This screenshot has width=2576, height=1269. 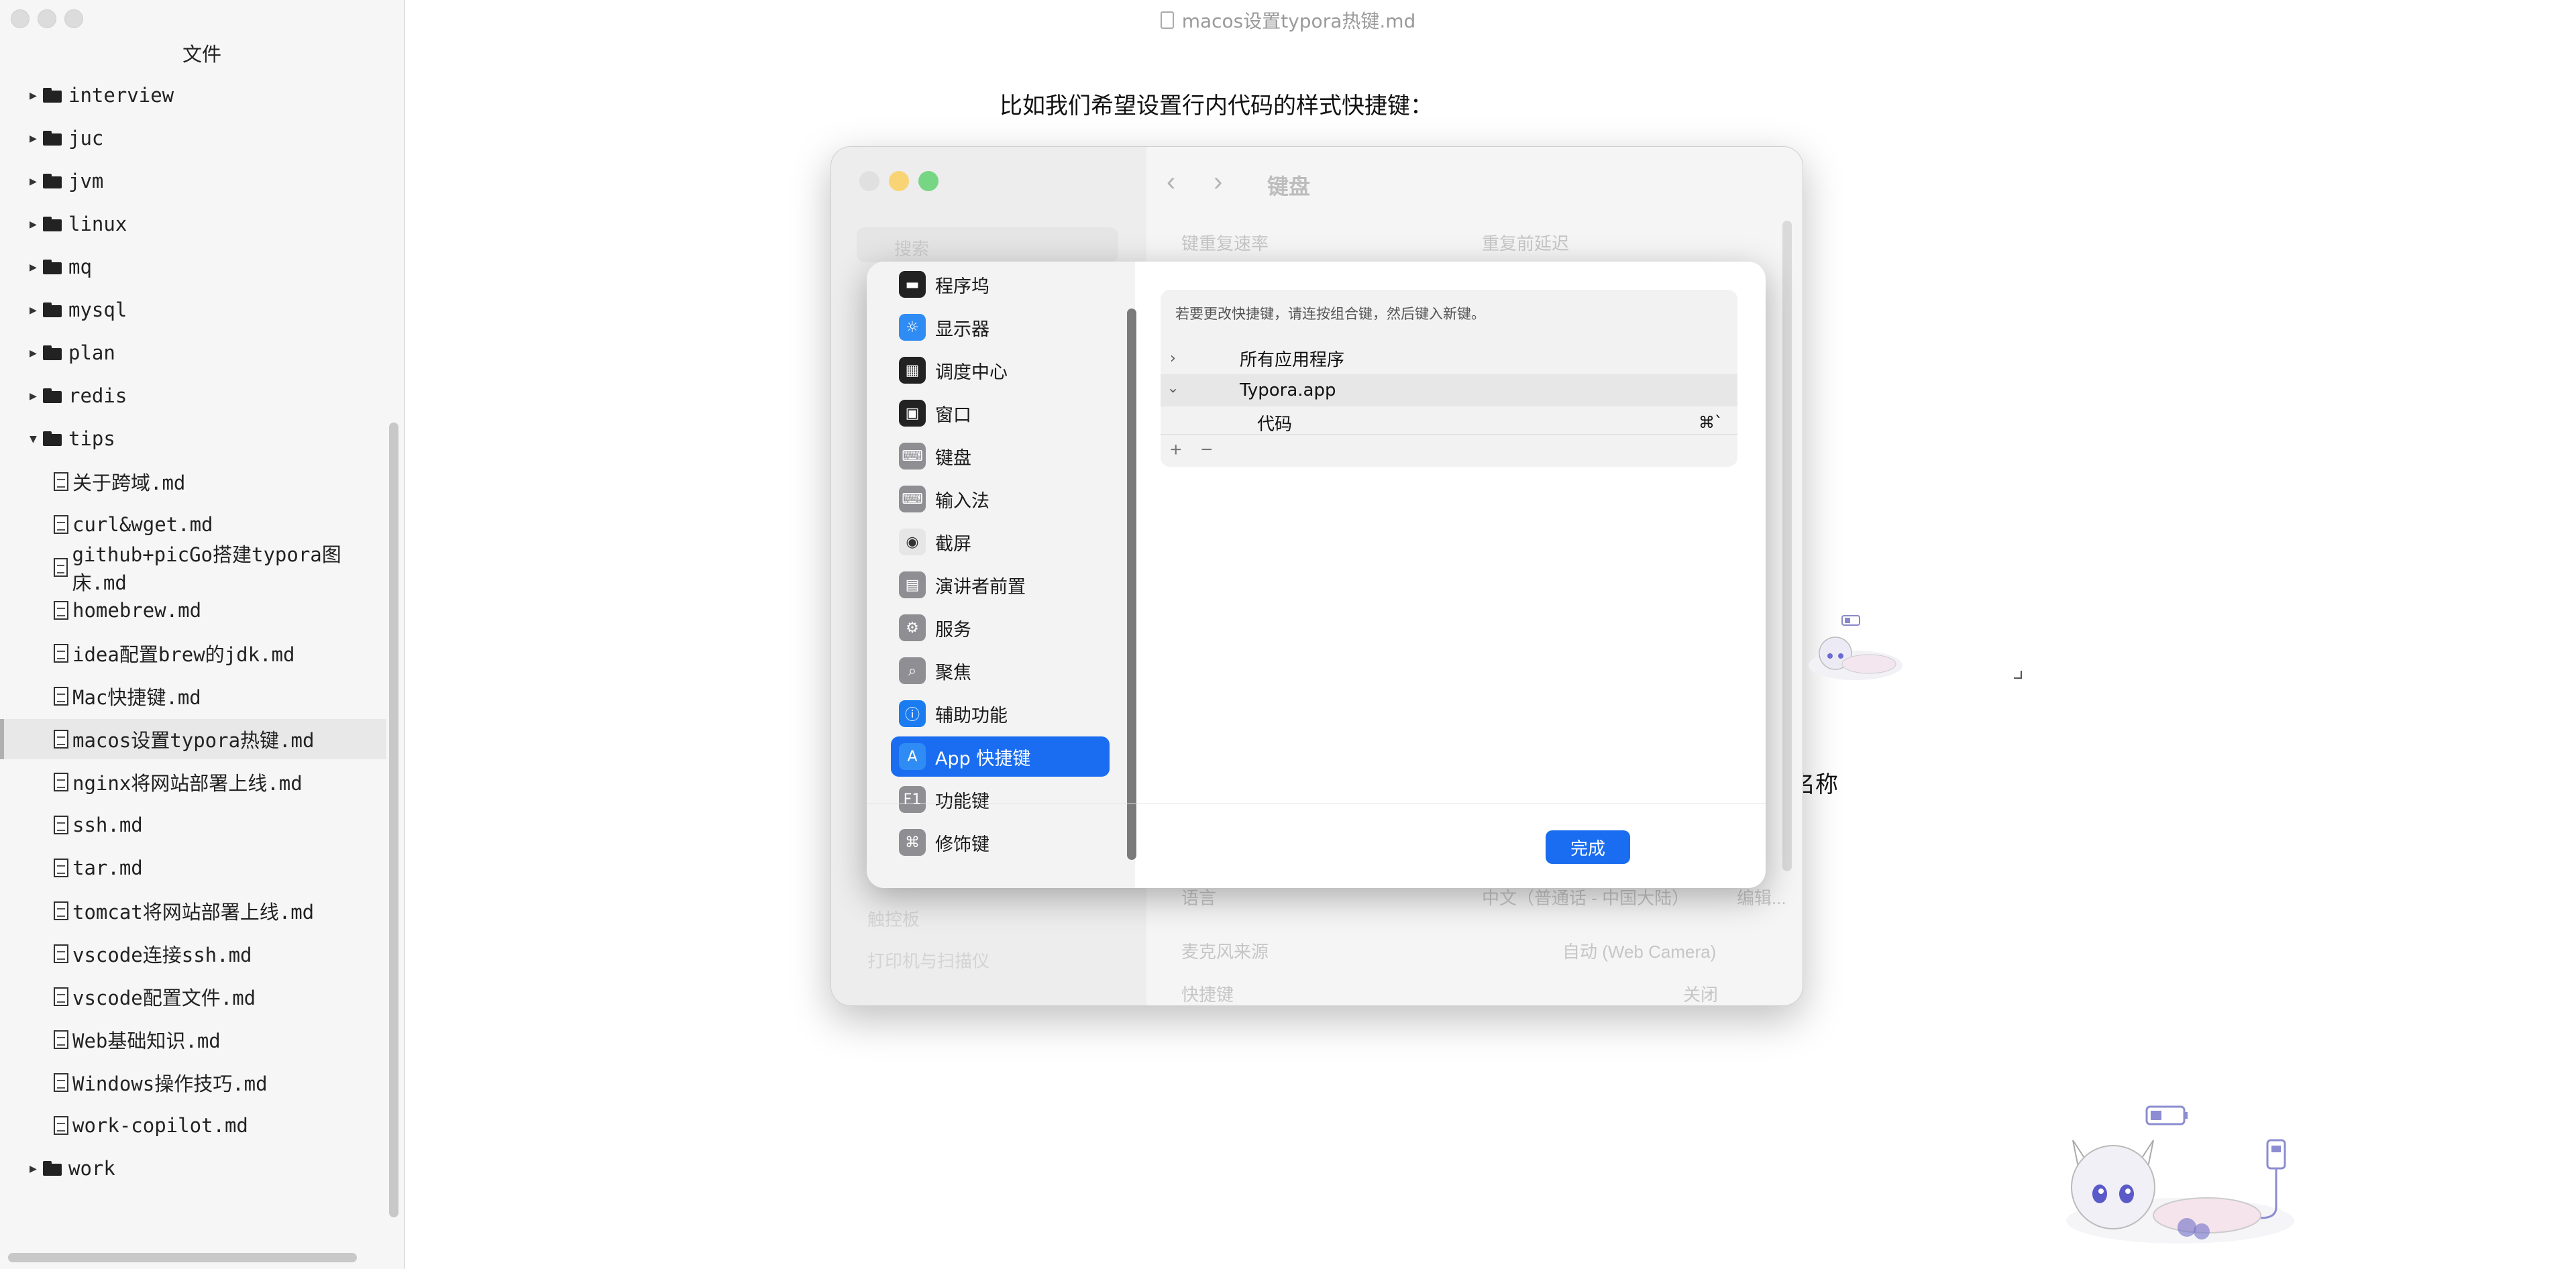 What do you see at coordinates (129, 483) in the screenshot?
I see `tree-item-label: 关于跨域.md` at bounding box center [129, 483].